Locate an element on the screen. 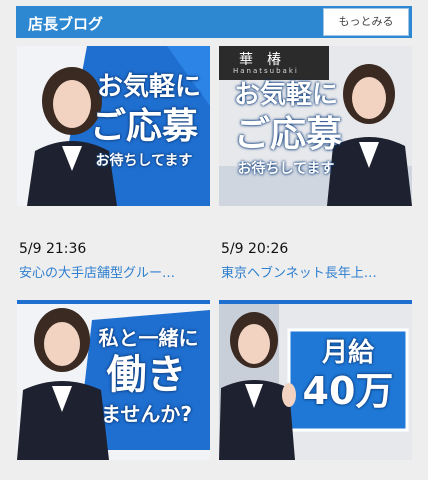 The width and height of the screenshot is (428, 480). section-title: 店長ブログ is located at coordinates (66, 24).